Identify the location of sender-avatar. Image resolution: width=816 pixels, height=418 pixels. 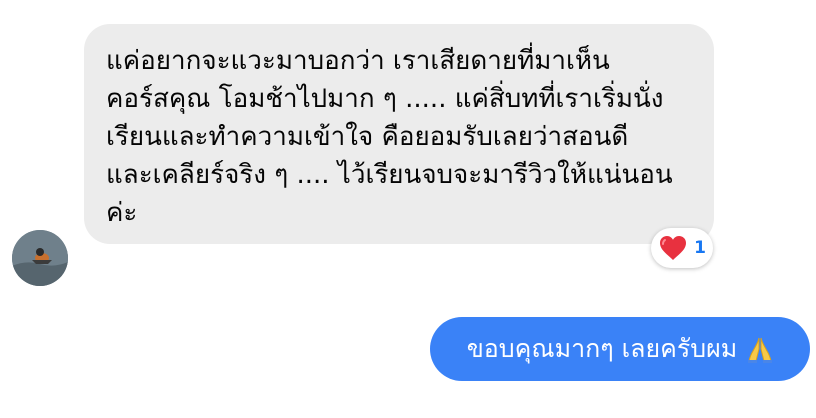
(40, 258).